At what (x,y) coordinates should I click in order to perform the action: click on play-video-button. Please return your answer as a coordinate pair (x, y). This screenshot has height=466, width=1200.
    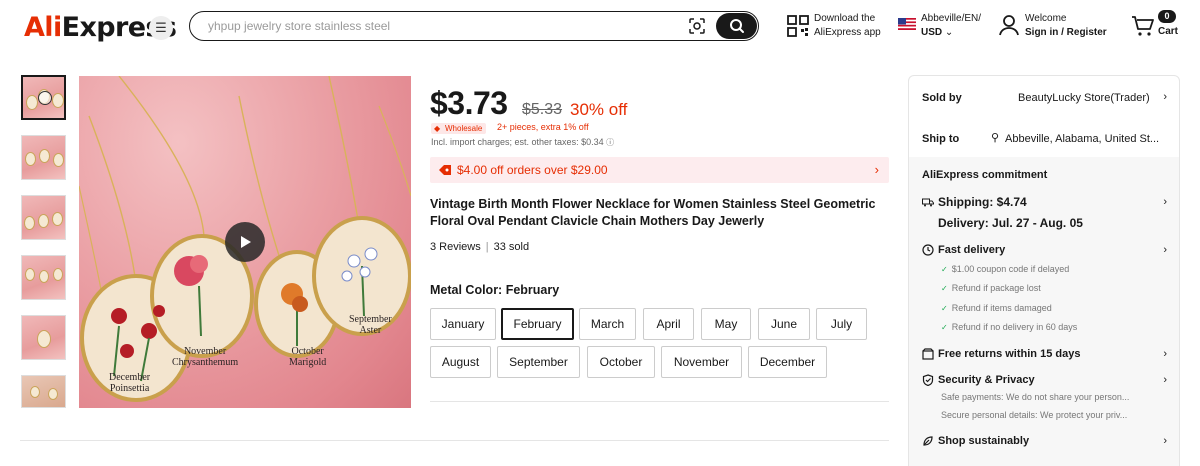
    Looking at the image, I should click on (245, 242).